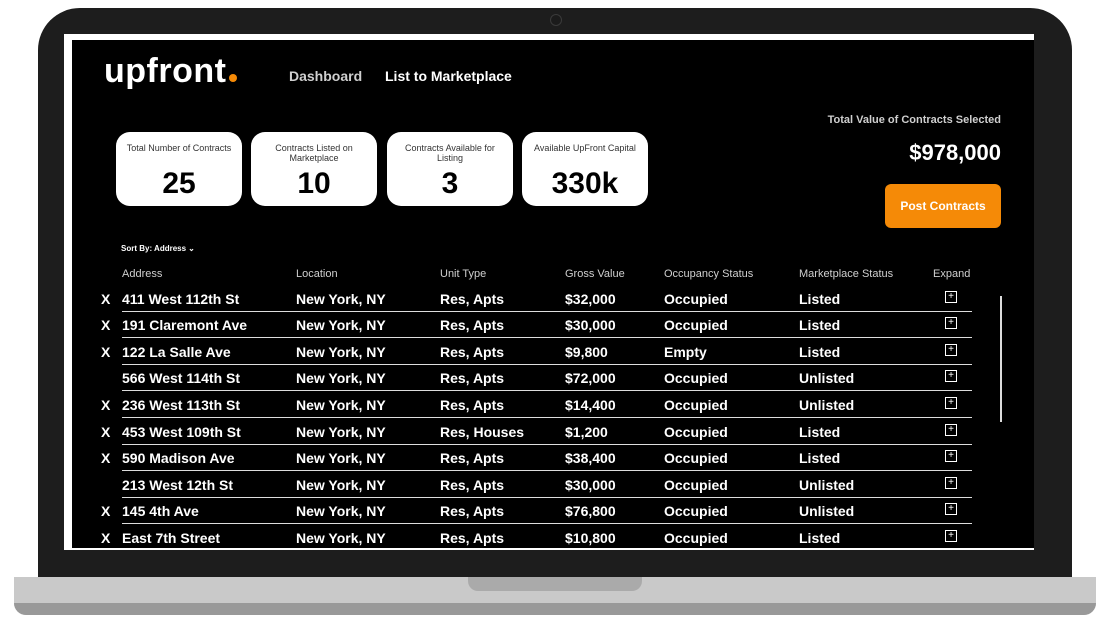 The image size is (1110, 640). What do you see at coordinates (171, 71) in the screenshot?
I see `upfront-logo: upfront` at bounding box center [171, 71].